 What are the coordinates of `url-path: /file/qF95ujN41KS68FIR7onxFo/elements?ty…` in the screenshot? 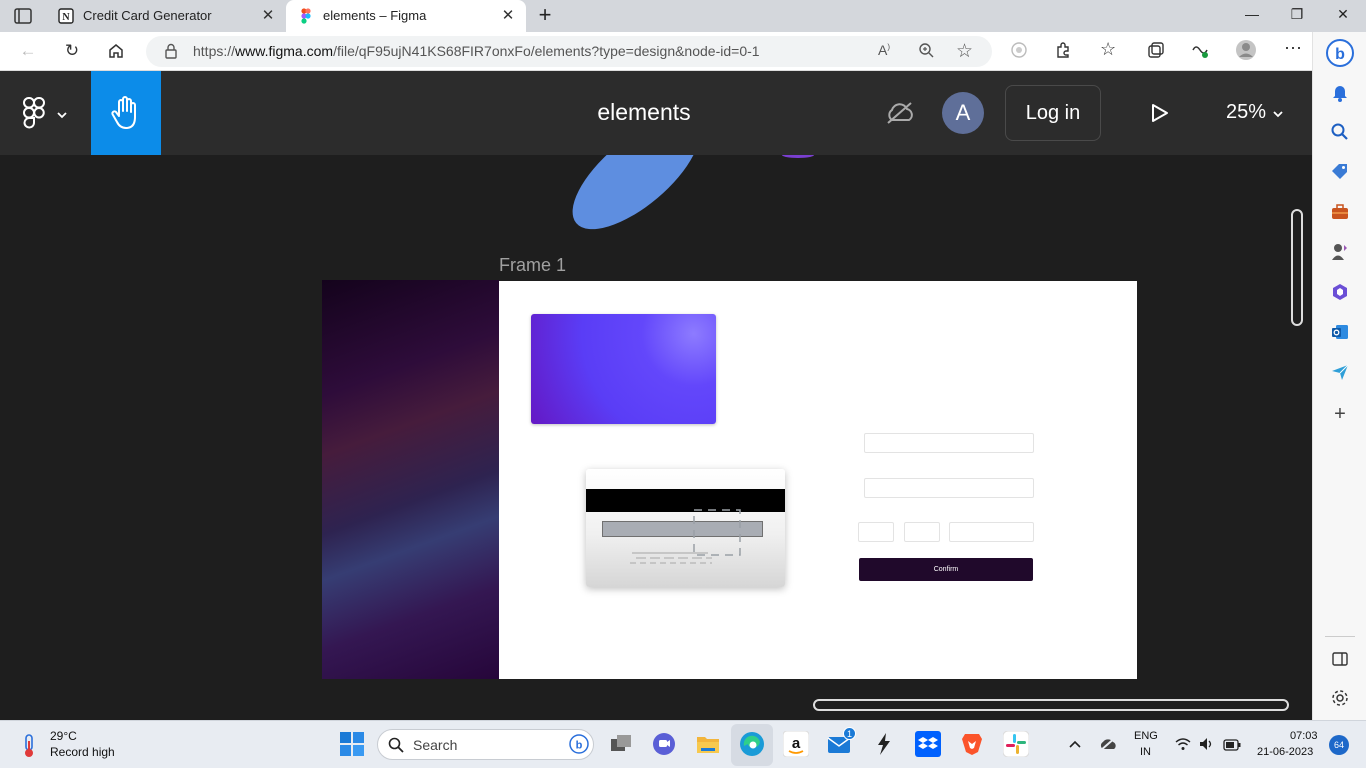 It's located at (546, 51).